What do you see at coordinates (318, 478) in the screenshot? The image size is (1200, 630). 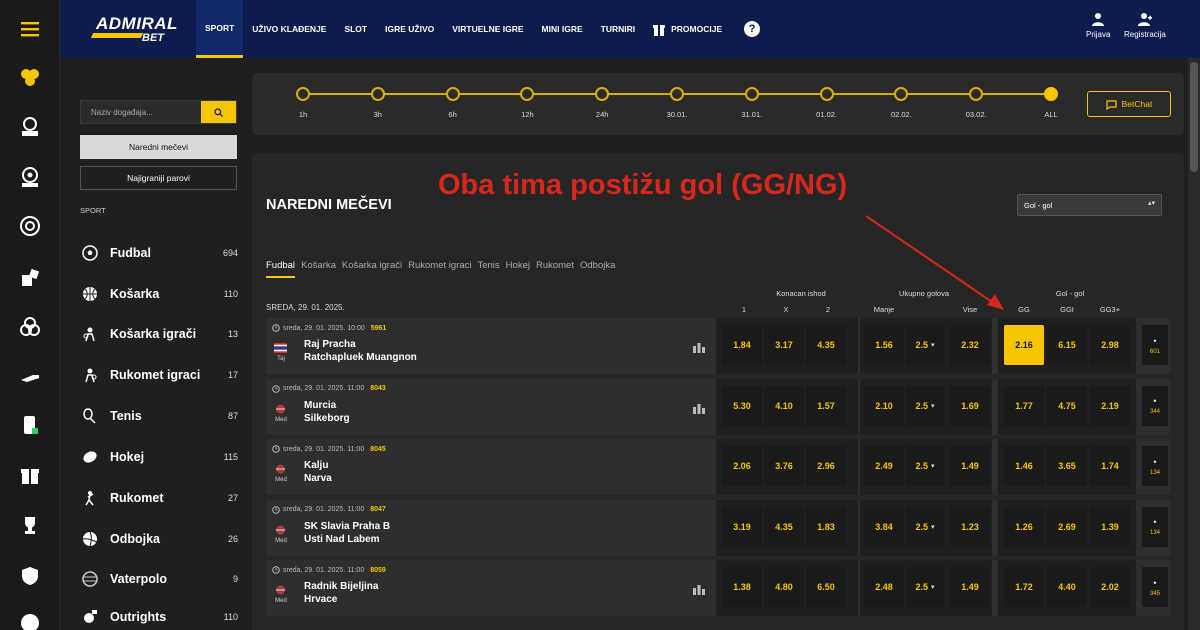 I see `away-team: Narva` at bounding box center [318, 478].